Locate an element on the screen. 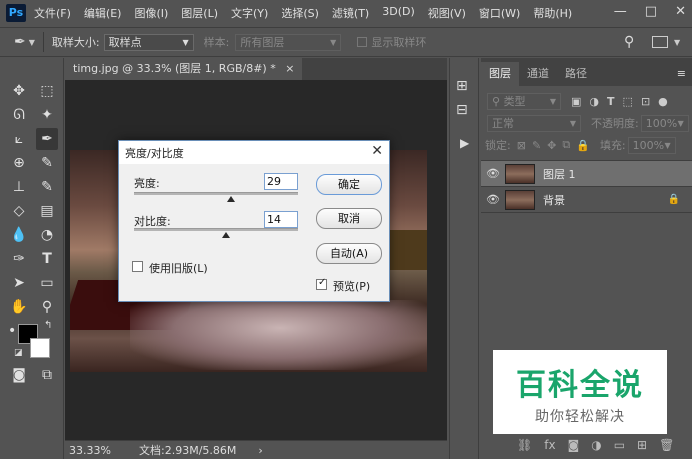  dodge-tool-icon: ◔ is located at coordinates (47, 235).